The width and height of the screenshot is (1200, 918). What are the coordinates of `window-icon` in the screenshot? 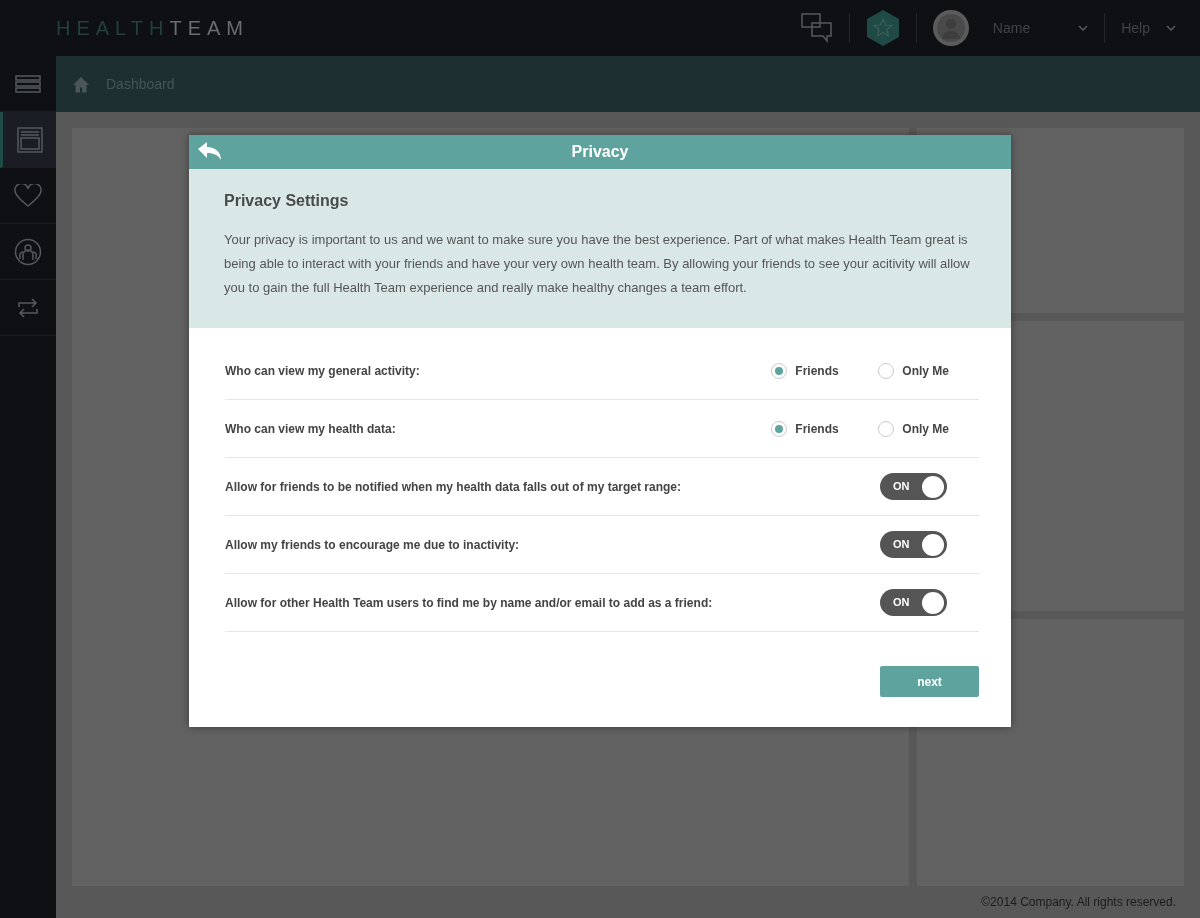 It's located at (29, 139).